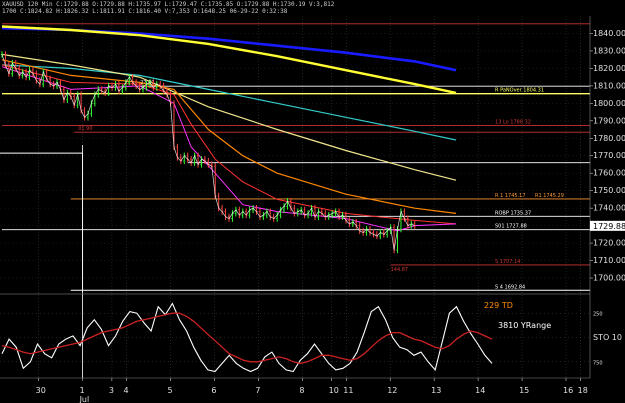 The width and height of the screenshot is (625, 403). Describe the element at coordinates (41, 390) in the screenshot. I see `x-axis-tick-label: 30` at that location.